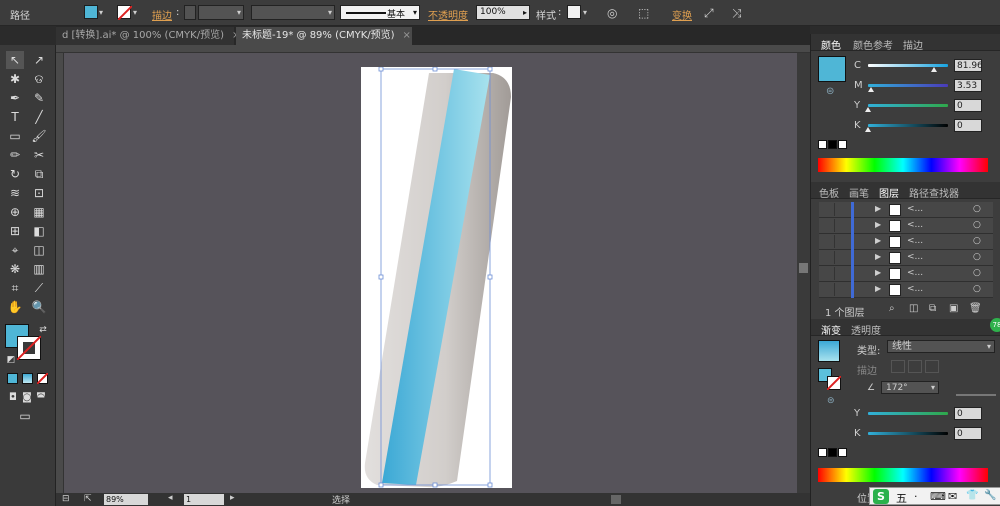  Describe the element at coordinates (908, 433) in the screenshot. I see `gradient-channel-k-slider` at that location.